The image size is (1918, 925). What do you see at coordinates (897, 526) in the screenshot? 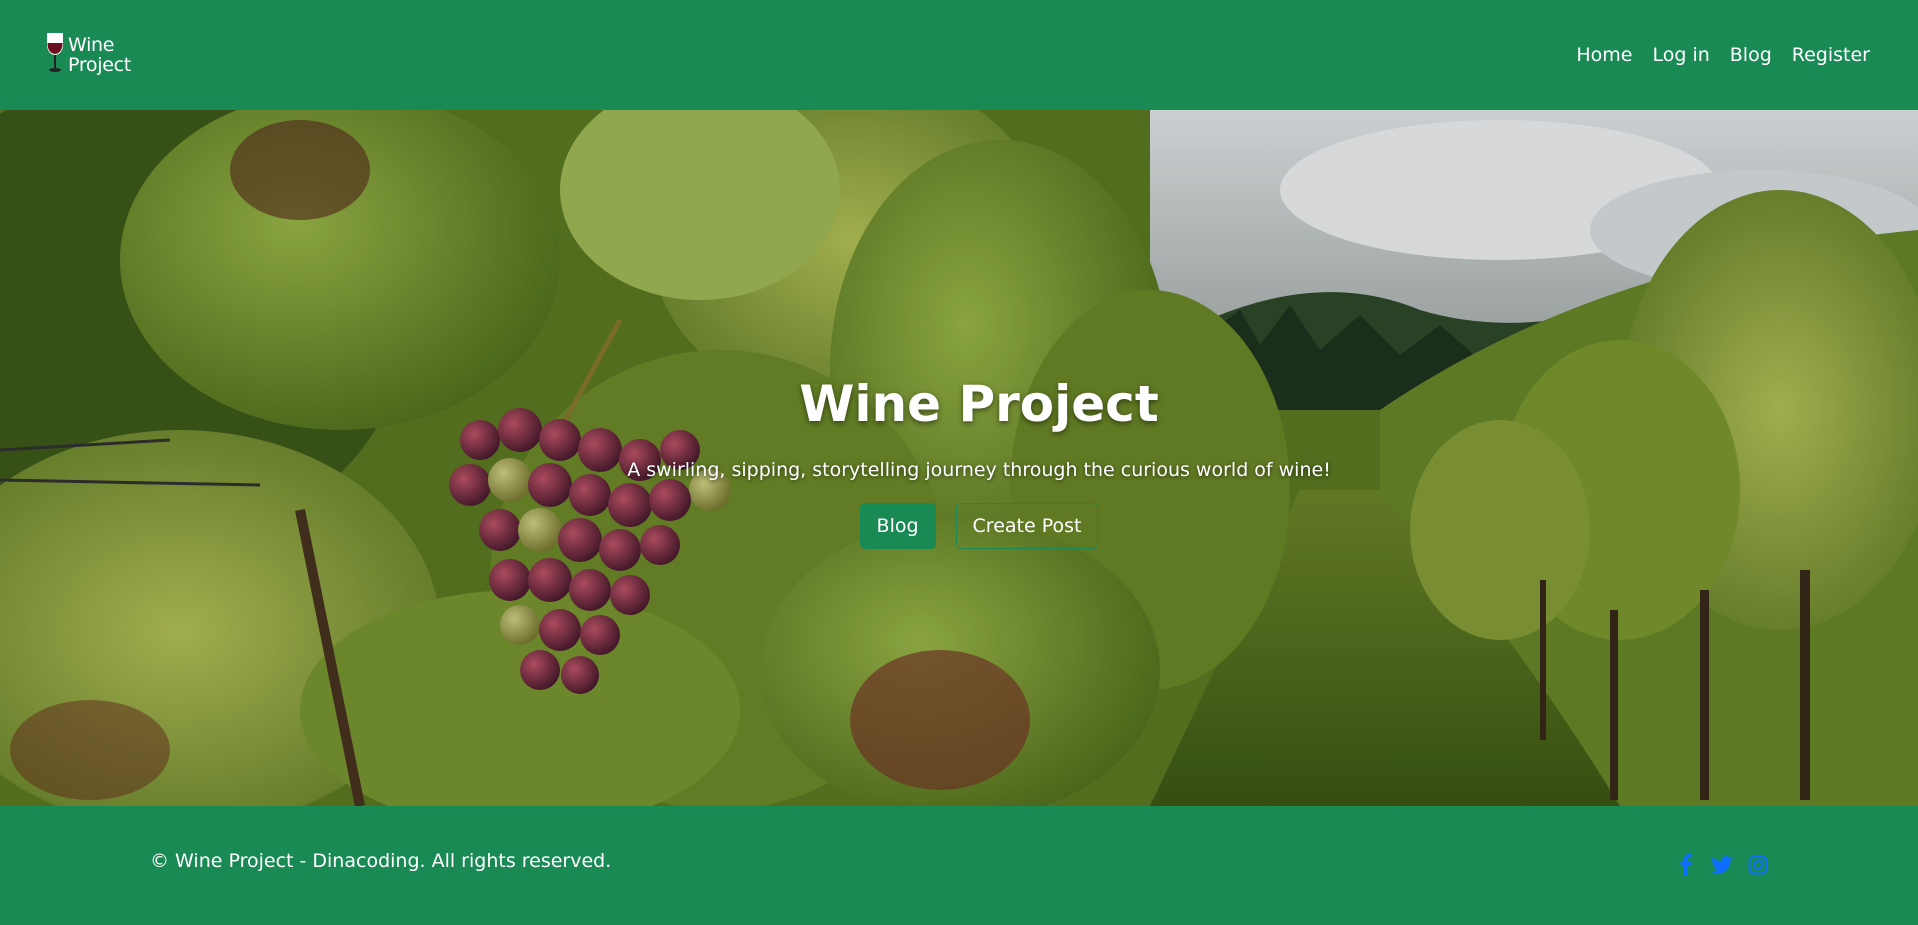
I see `blog-button: Blog` at bounding box center [897, 526].